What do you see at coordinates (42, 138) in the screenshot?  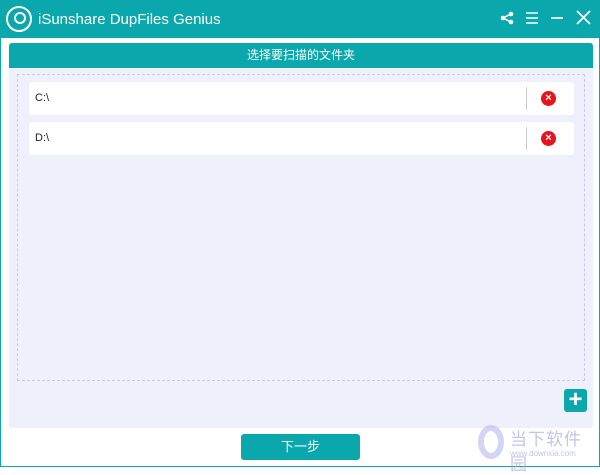 I see `folder-path: D:\` at bounding box center [42, 138].